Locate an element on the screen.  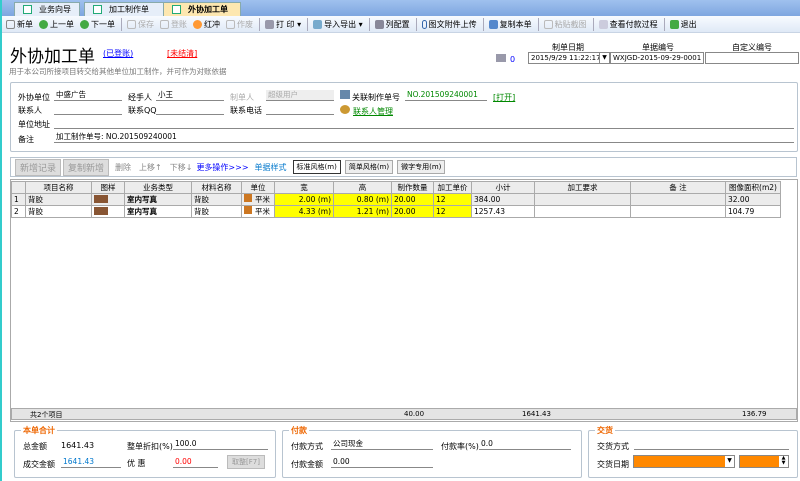
col-quantity: 制作数量 is located at coordinates (412, 187).